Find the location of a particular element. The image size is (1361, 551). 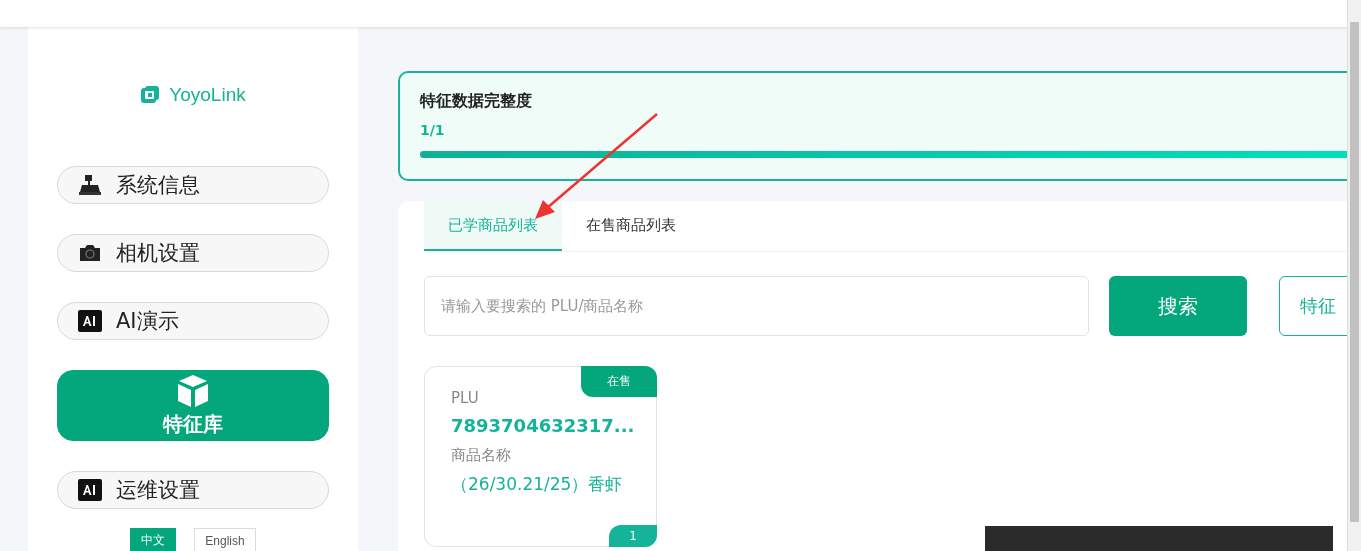

status-badge: 在售 is located at coordinates (619, 381).